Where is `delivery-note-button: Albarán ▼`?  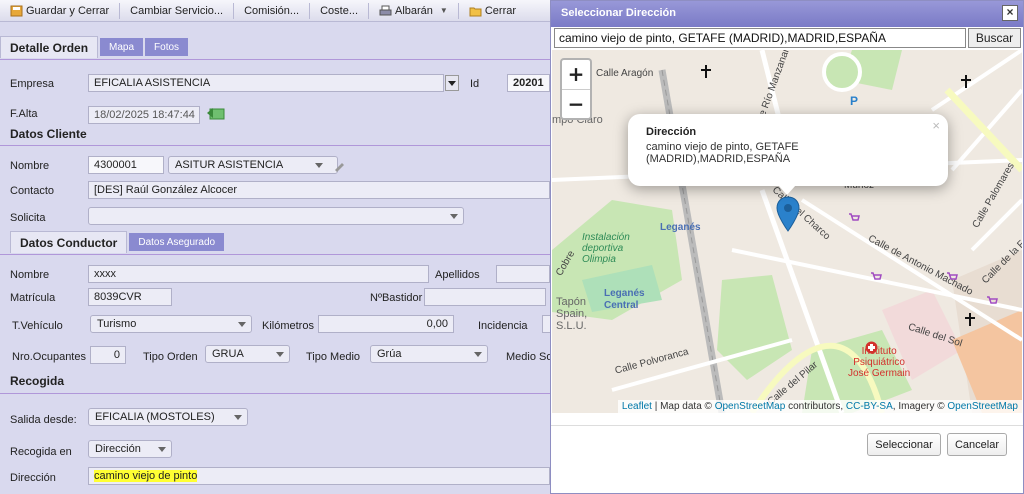 delivery-note-button: Albarán ▼ is located at coordinates (413, 11).